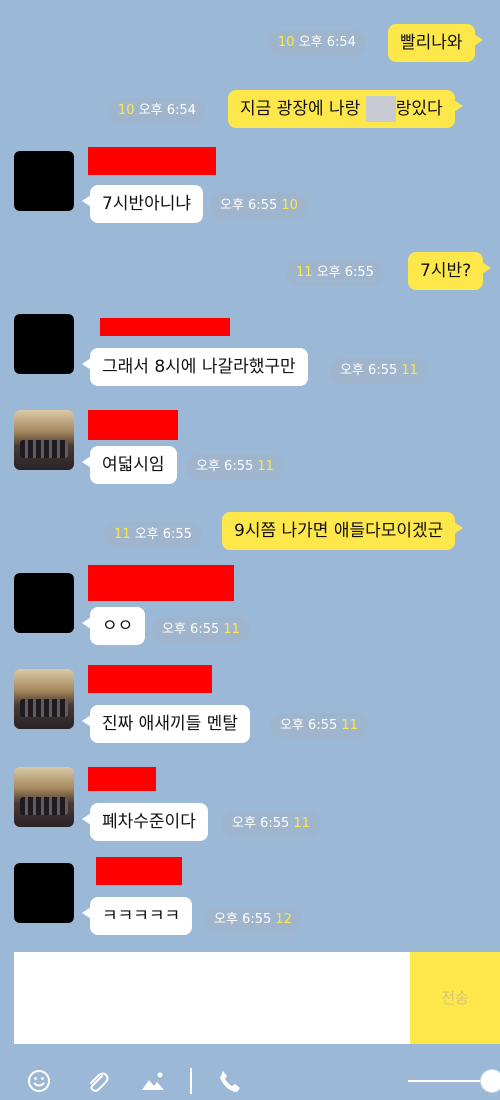 The height and width of the screenshot is (1100, 500). What do you see at coordinates (97, 1081) in the screenshot?
I see `attachment-icon` at bounding box center [97, 1081].